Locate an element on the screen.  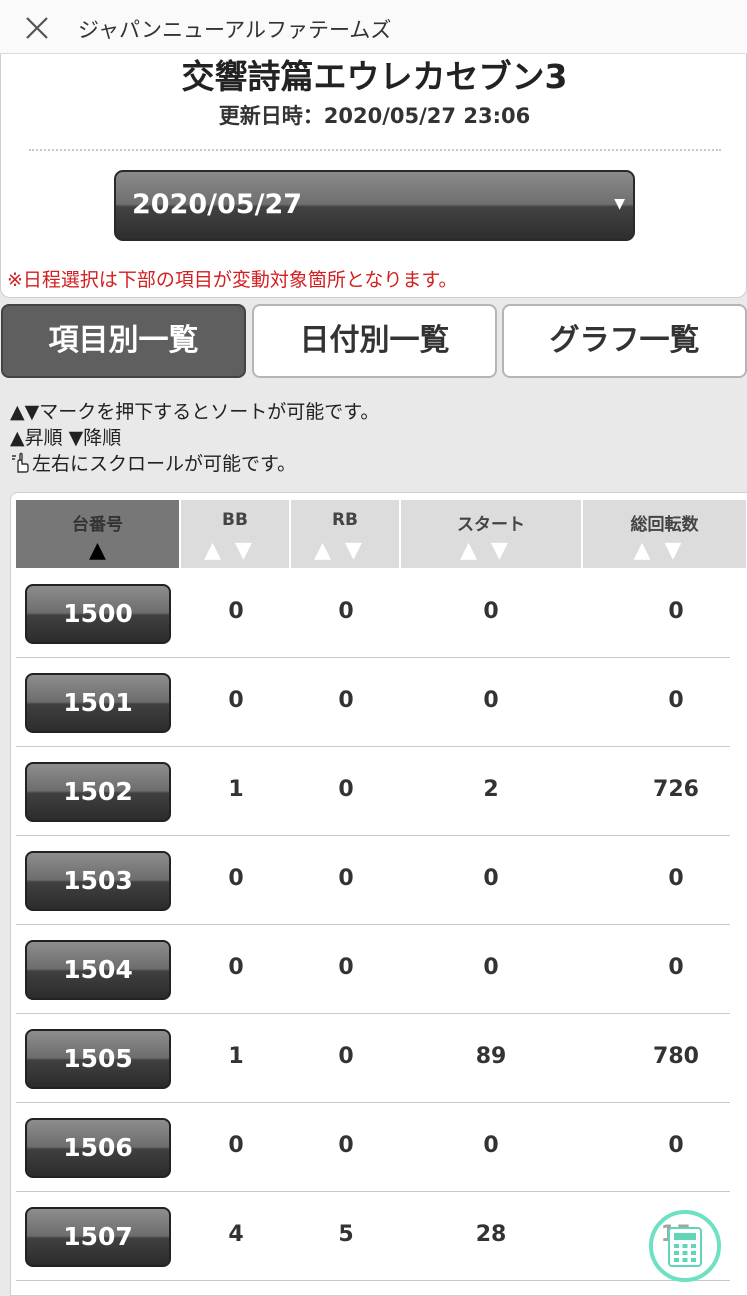
machine-number-button: 1503 is located at coordinates (98, 881).